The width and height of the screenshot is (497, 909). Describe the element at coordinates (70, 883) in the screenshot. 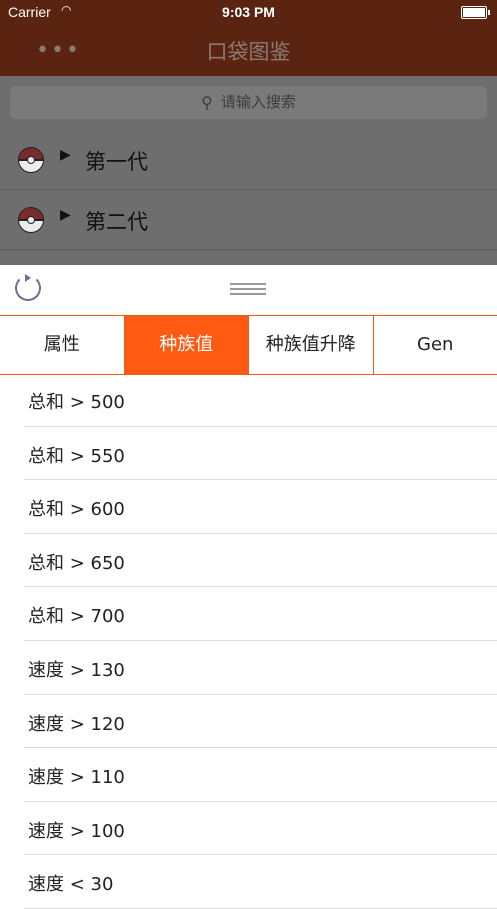

I see `filter-label: 速度 < 30` at that location.